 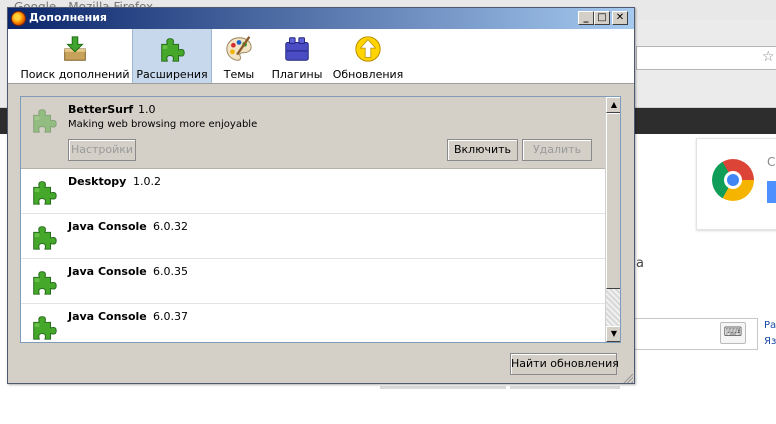 I want to click on tab-updates: Обновления, so click(x=368, y=56).